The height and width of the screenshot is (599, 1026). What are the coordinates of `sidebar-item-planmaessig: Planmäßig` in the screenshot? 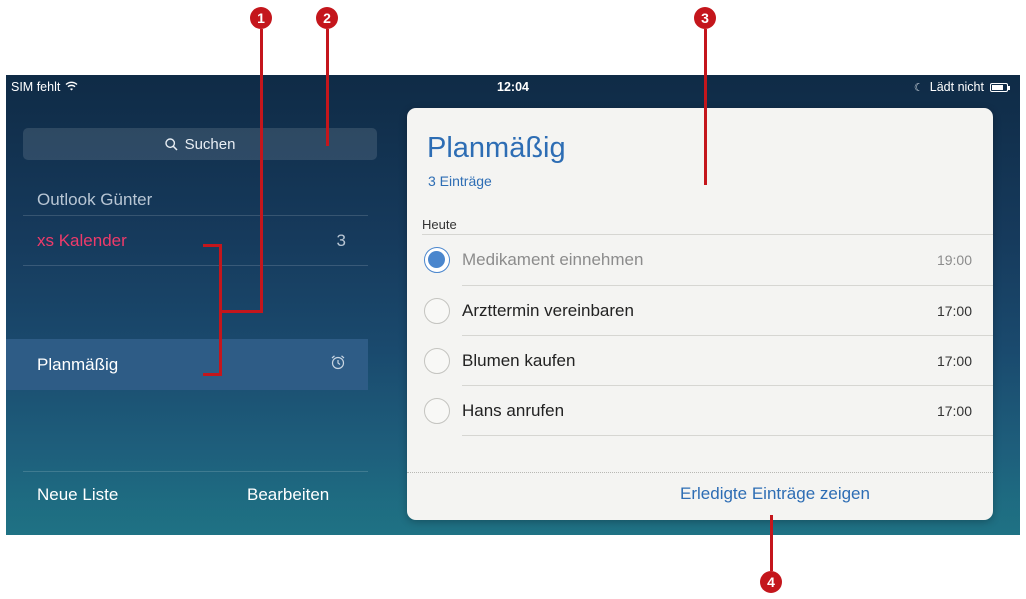 It's located at (187, 364).